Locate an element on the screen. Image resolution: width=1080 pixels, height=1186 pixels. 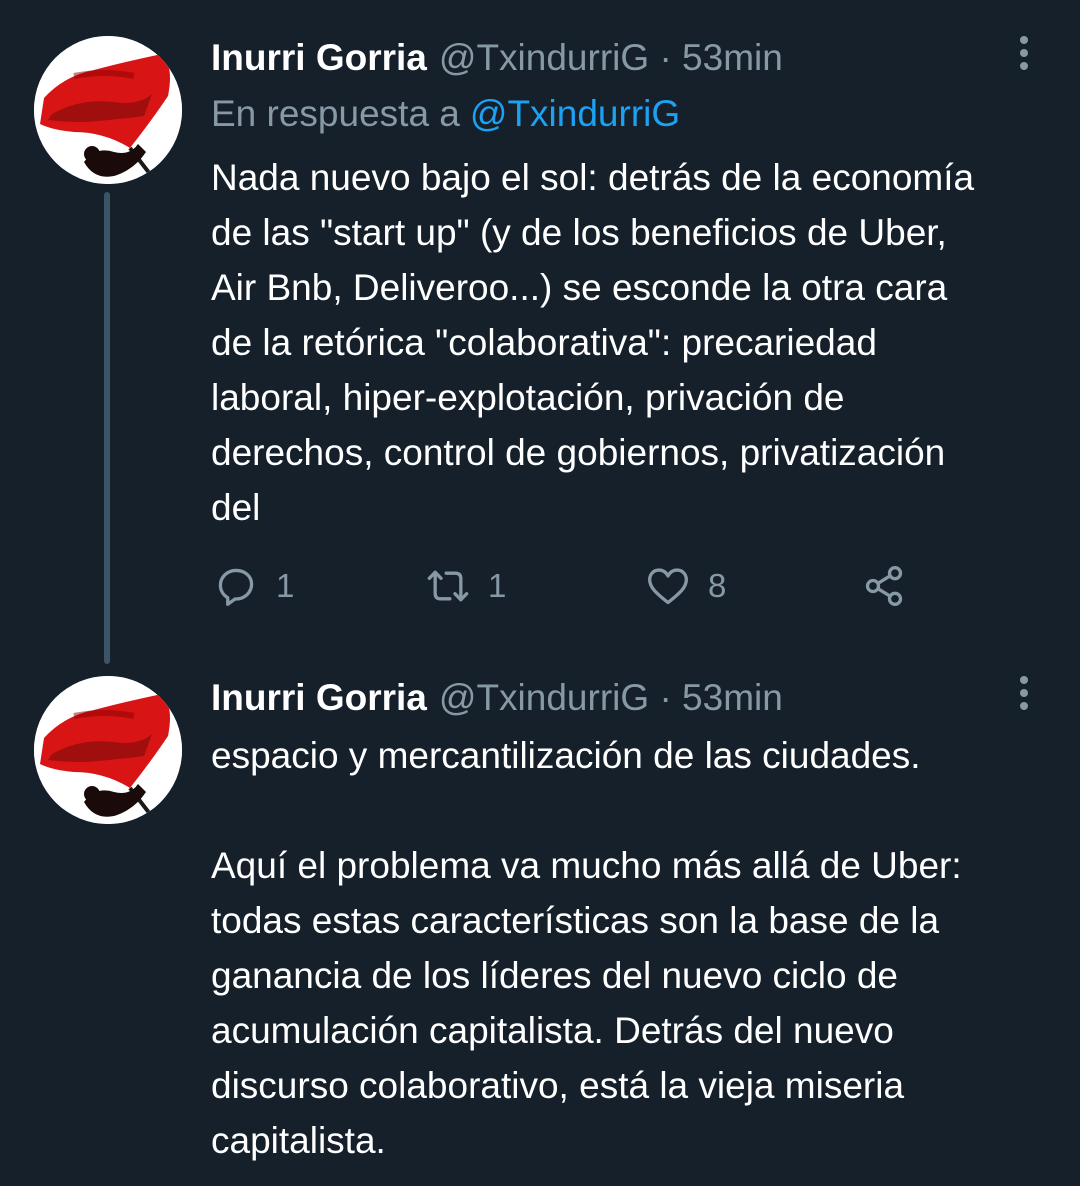
reply-count: 1 is located at coordinates (285, 585).